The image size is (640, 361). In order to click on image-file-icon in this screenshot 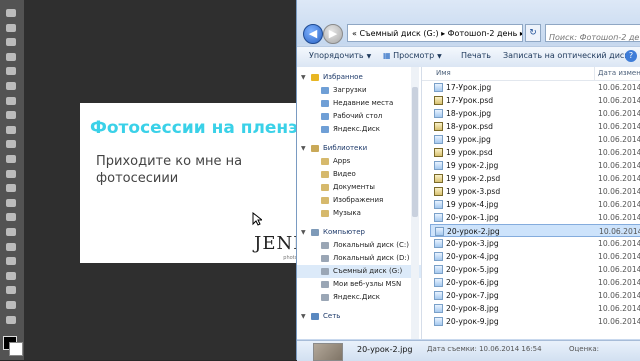, I will do `click(439, 231)`.